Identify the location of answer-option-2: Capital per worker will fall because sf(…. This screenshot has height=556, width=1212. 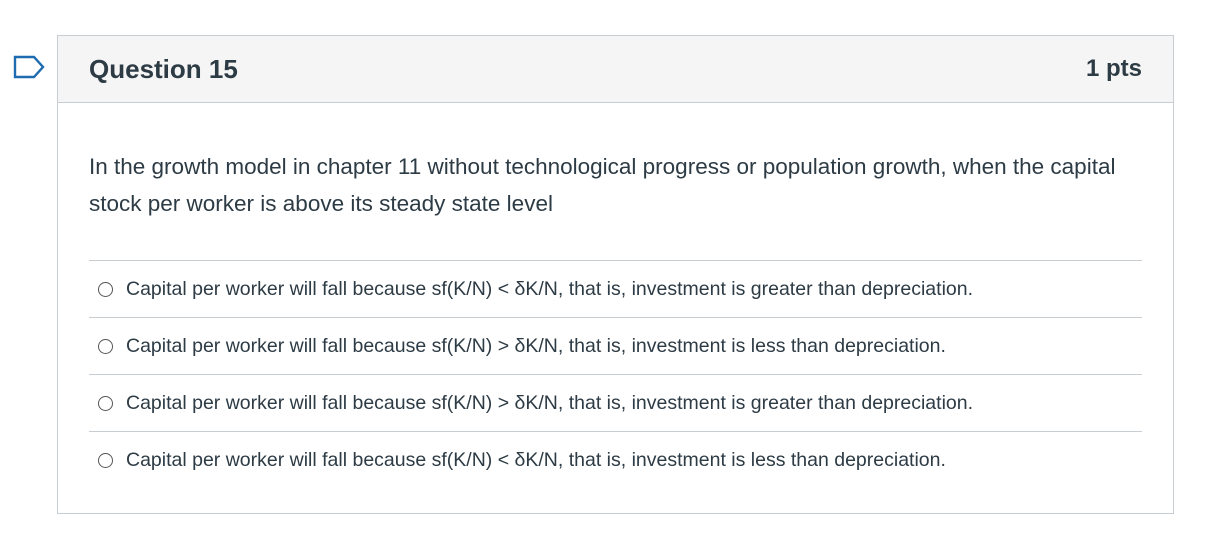
(615, 346).